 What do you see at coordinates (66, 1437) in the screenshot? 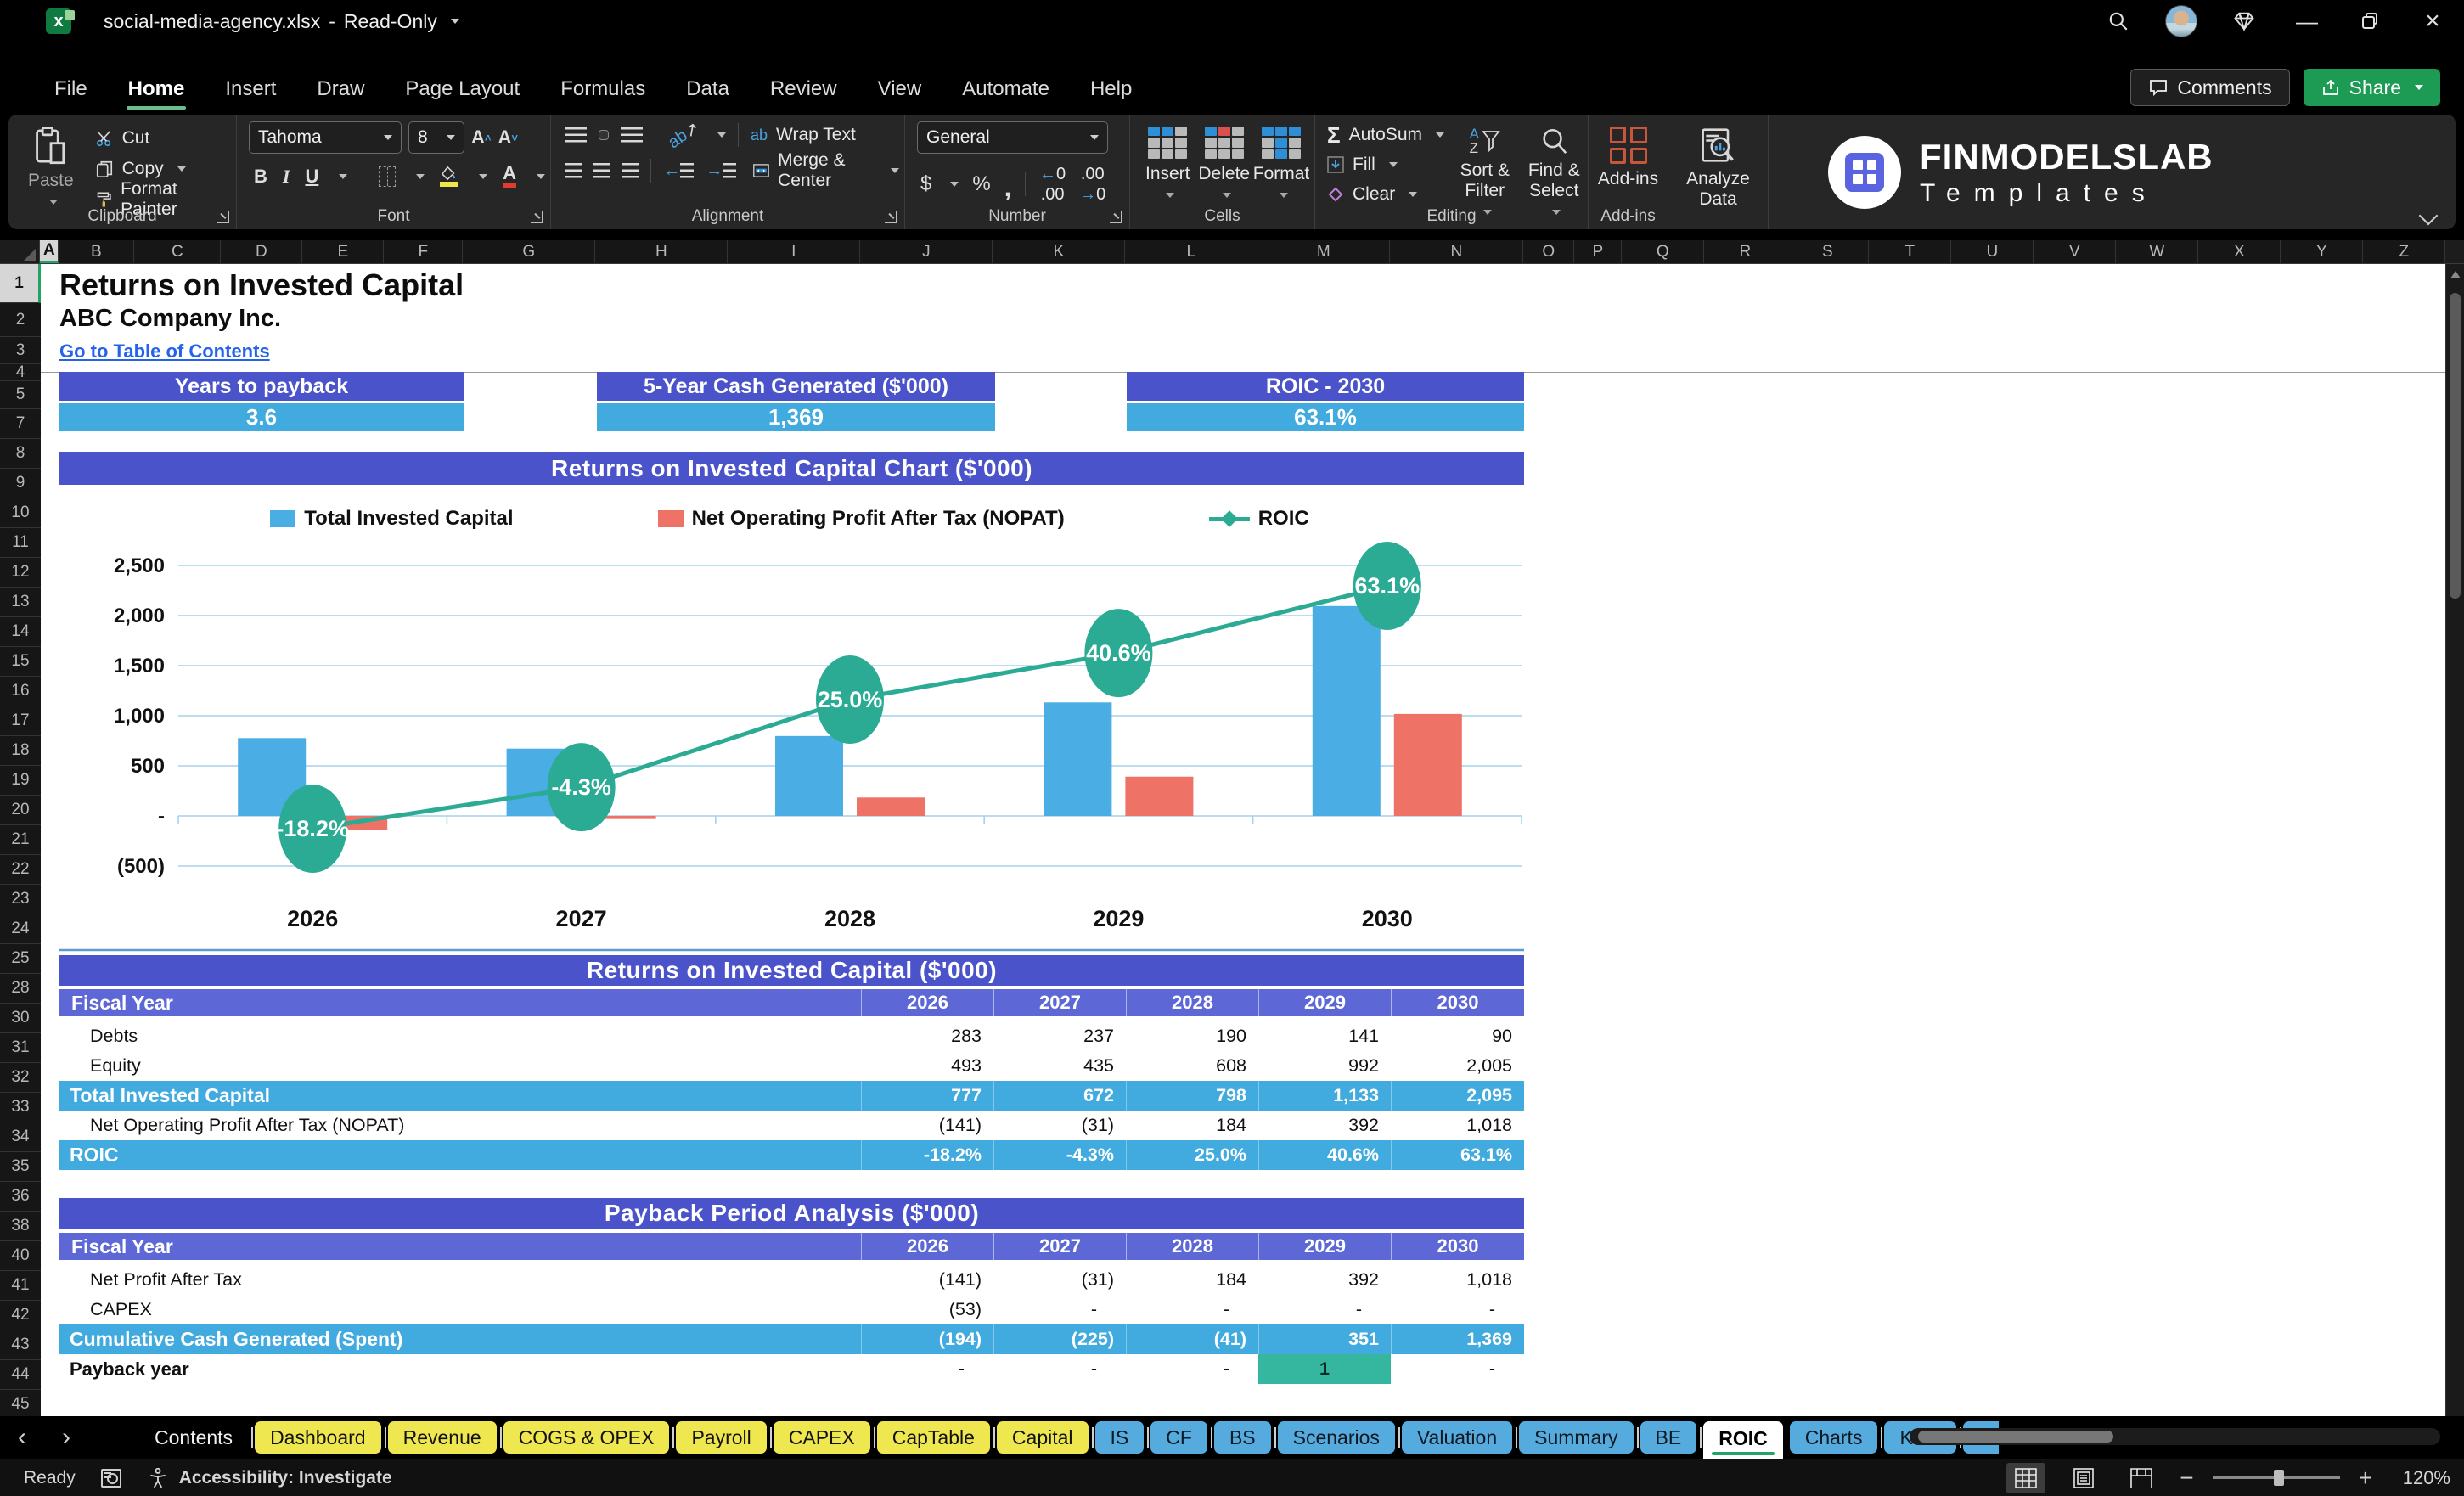
I see `sheet-nav-right-icon: ›` at bounding box center [66, 1437].